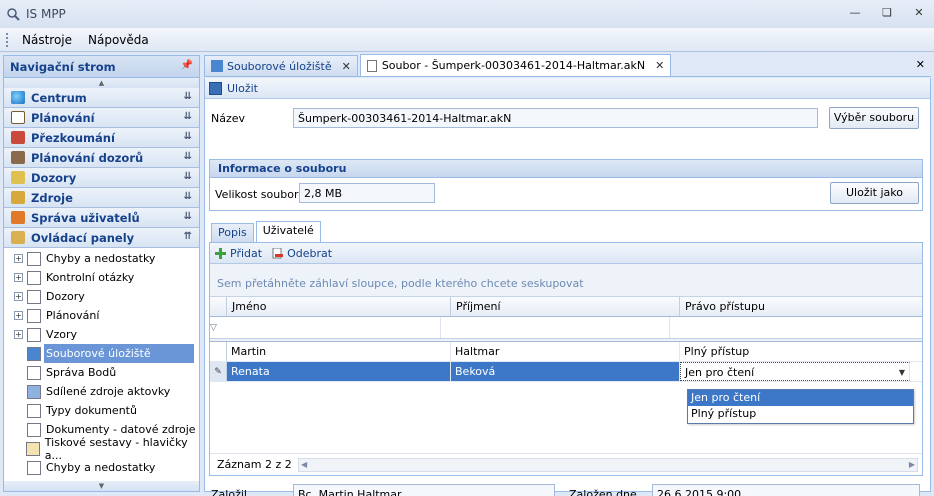 Image resolution: width=934 pixels, height=496 pixels. I want to click on remove-user-button: Odebrat, so click(309, 253).